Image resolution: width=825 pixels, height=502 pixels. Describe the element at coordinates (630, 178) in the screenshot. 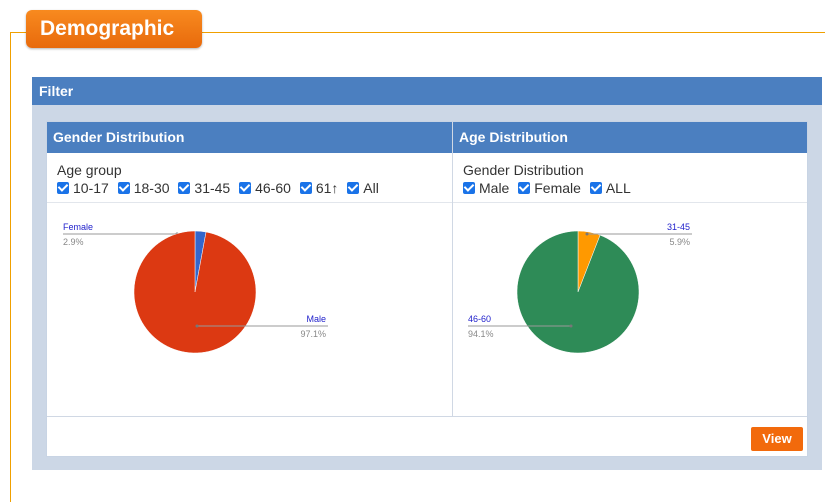

I see `gender-filter: Gender Distribution Male Female ALL` at that location.